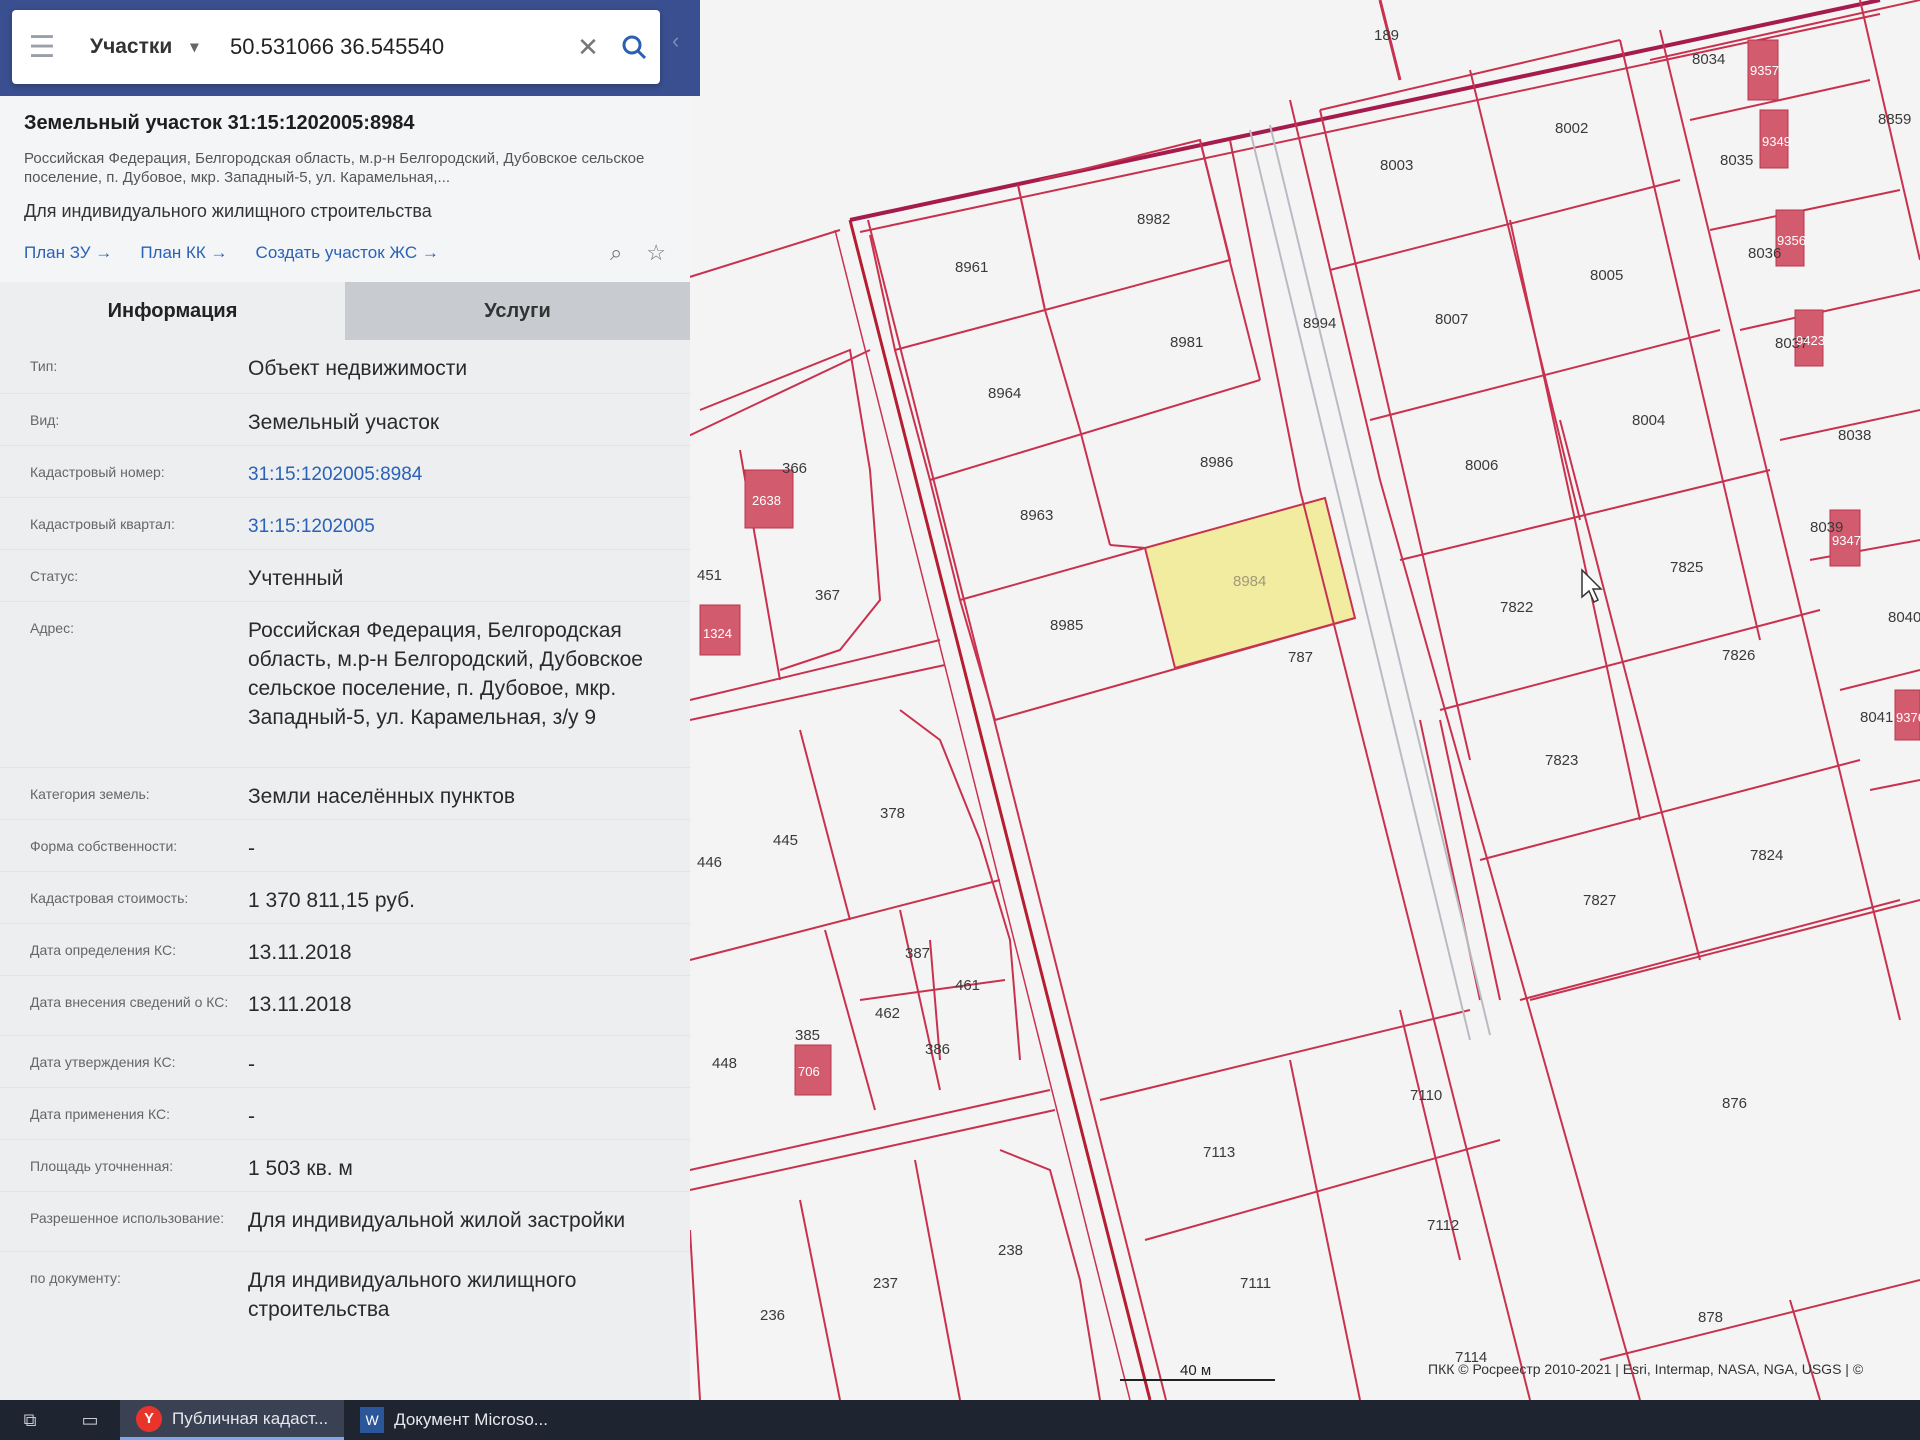  I want to click on row-label: по документу:, so click(75, 1278).